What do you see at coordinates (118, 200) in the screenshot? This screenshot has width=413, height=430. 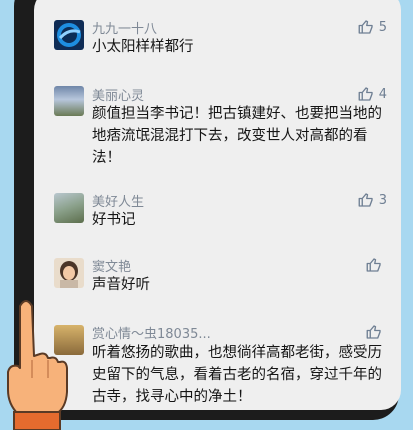 I see `comment-username: 美好人生` at bounding box center [118, 200].